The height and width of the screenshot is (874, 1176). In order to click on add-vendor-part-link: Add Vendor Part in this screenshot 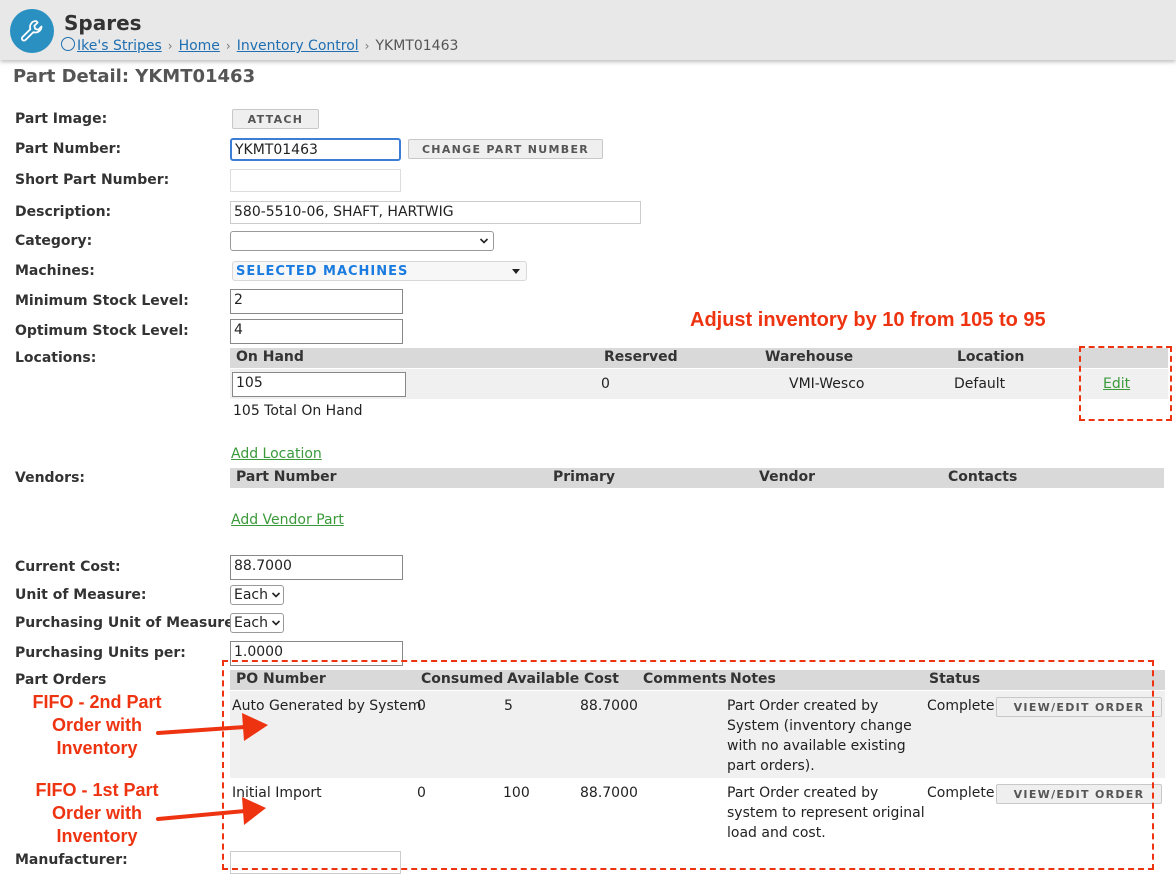, I will do `click(287, 520)`.